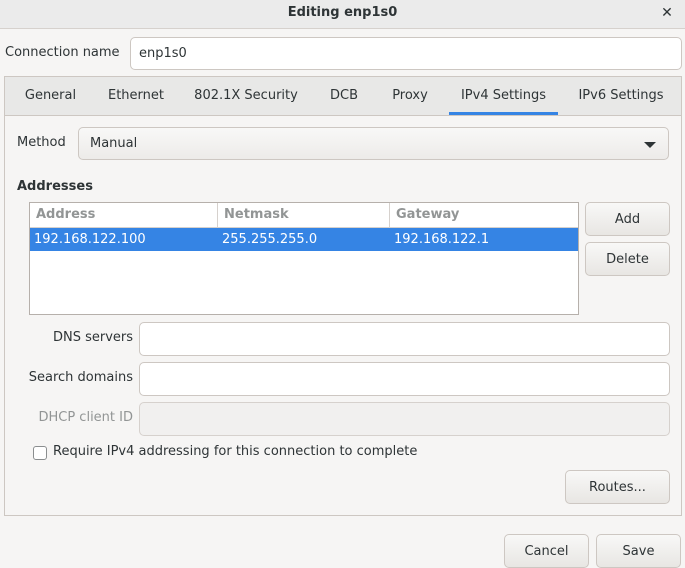  What do you see at coordinates (410, 96) in the screenshot?
I see `tab-proxy: Proxy` at bounding box center [410, 96].